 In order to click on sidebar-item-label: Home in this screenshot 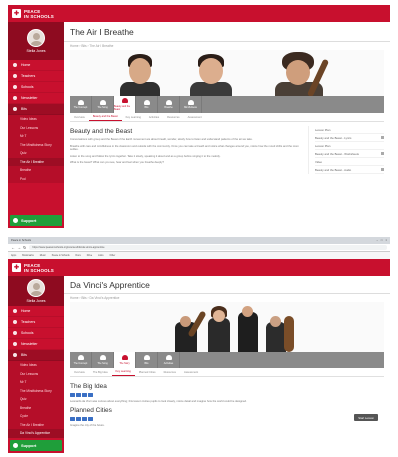, I will do `click(26, 65)`.